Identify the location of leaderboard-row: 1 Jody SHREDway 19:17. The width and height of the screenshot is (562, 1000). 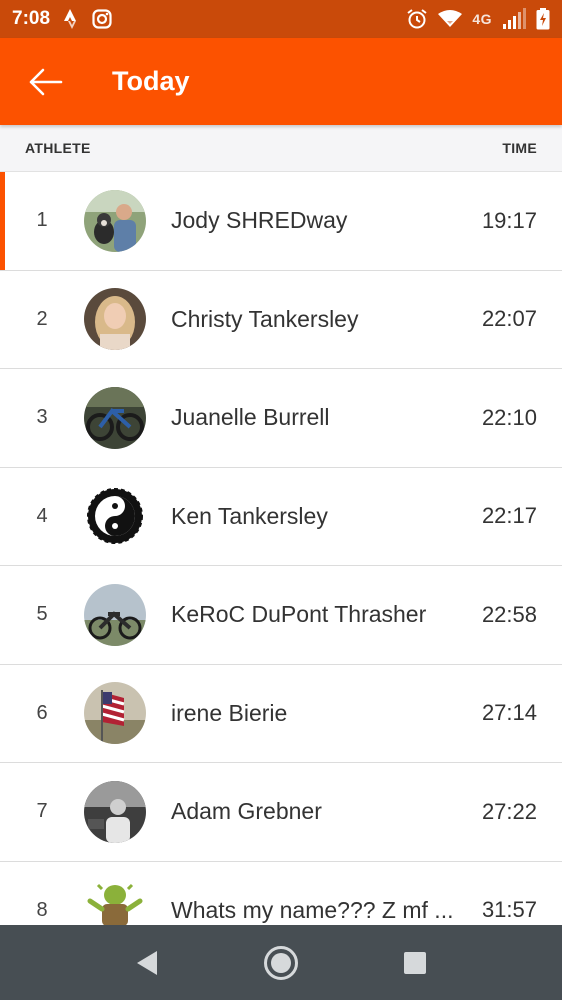
(281, 221).